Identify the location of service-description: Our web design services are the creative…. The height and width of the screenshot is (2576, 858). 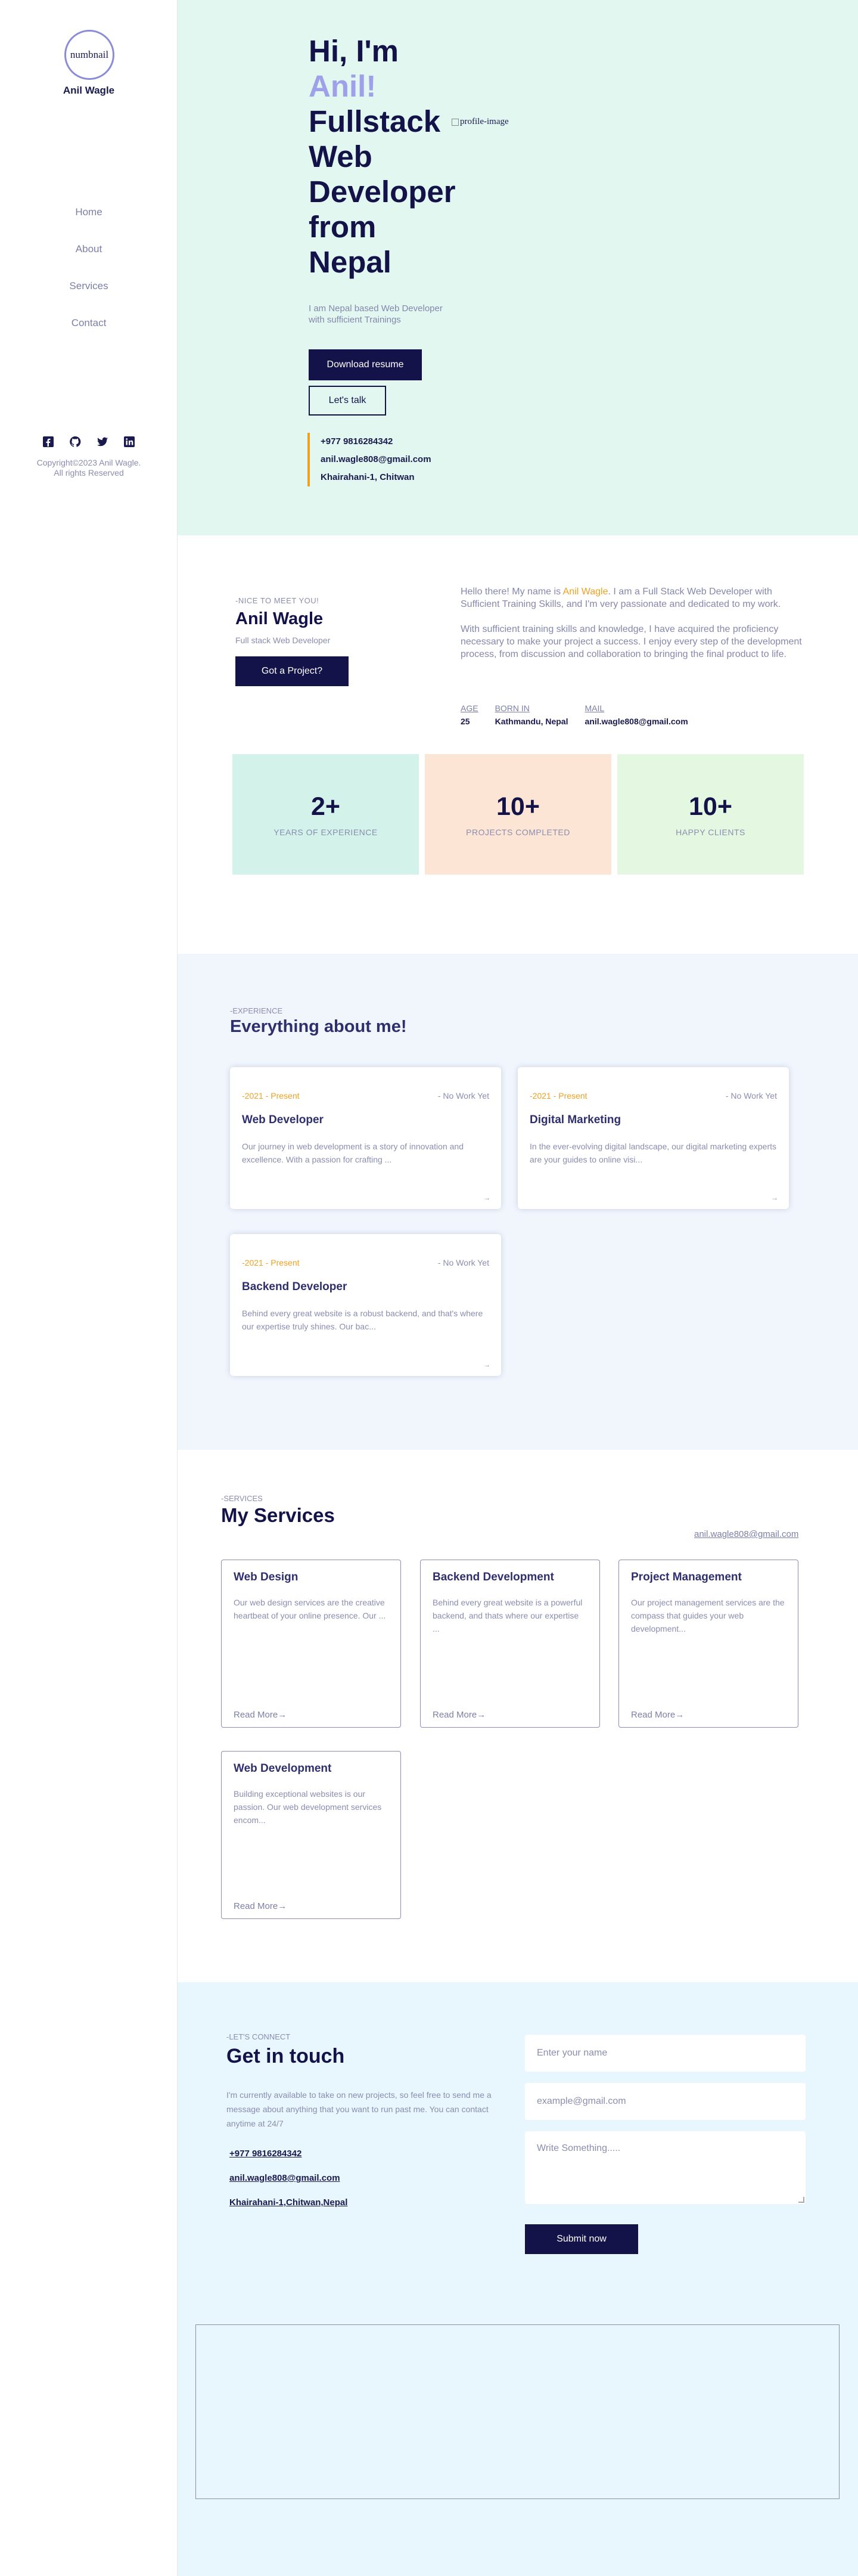
(310, 1609).